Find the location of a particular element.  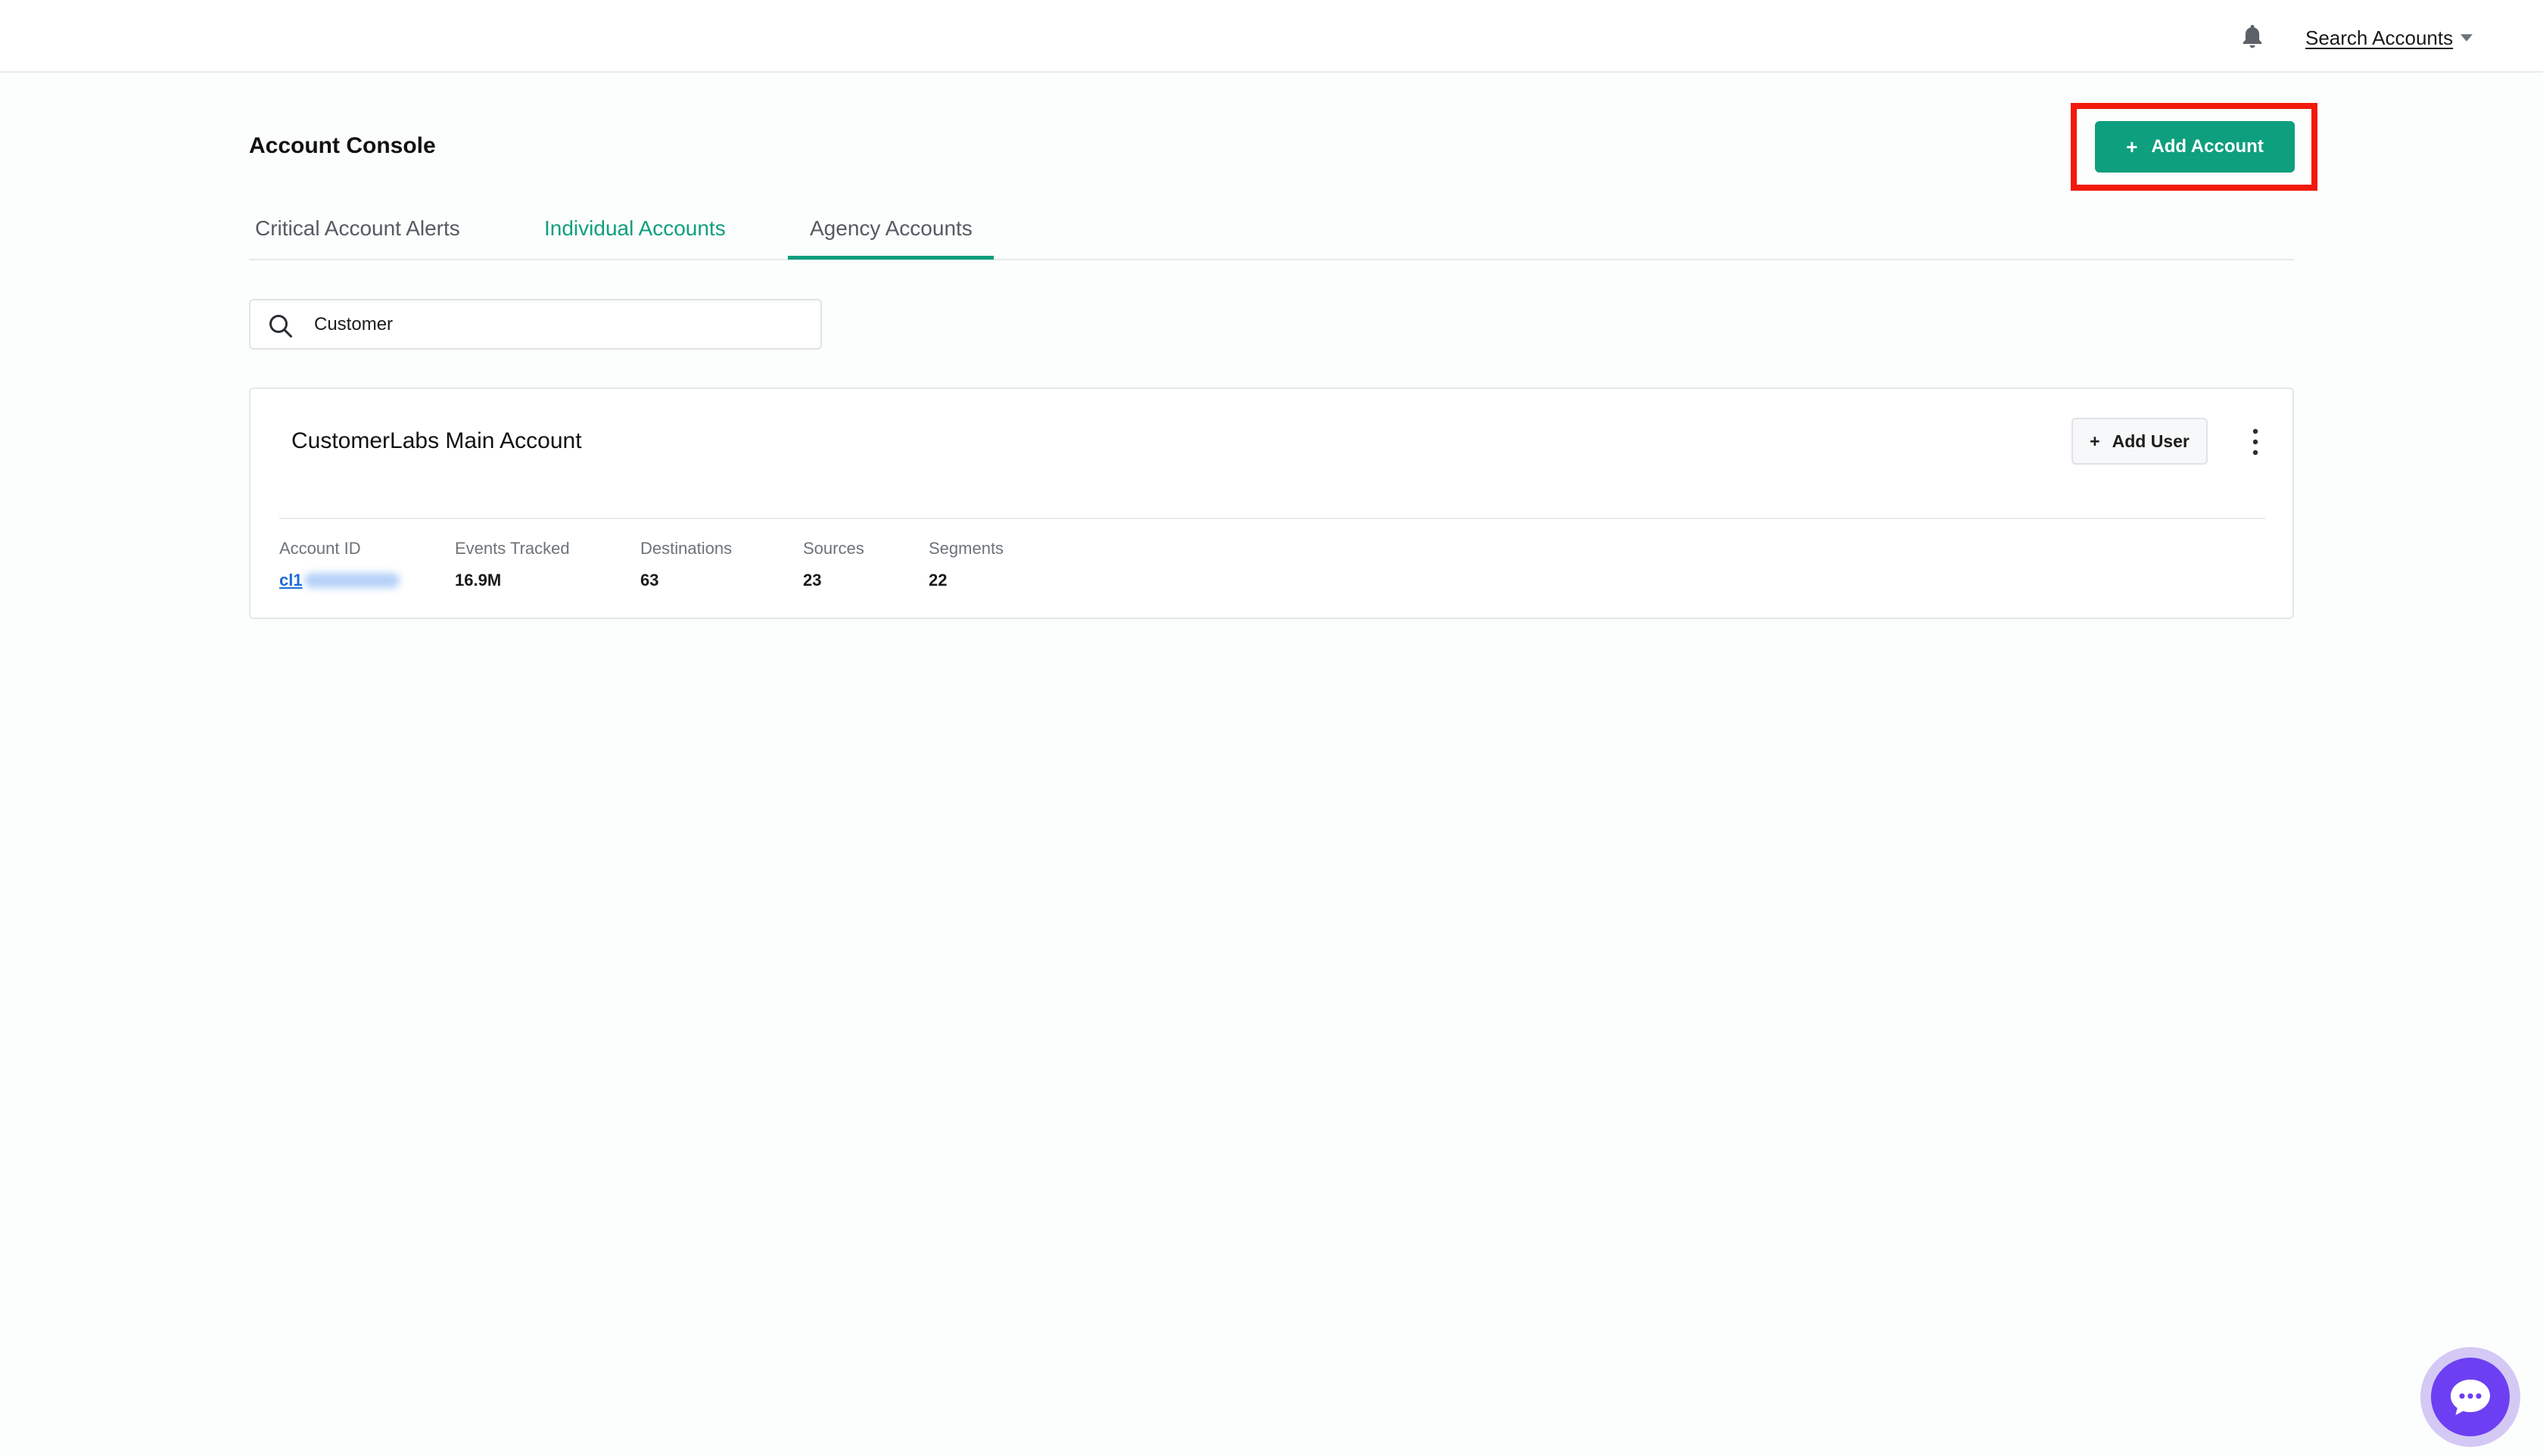

chat-widget-button is located at coordinates (2470, 1397).